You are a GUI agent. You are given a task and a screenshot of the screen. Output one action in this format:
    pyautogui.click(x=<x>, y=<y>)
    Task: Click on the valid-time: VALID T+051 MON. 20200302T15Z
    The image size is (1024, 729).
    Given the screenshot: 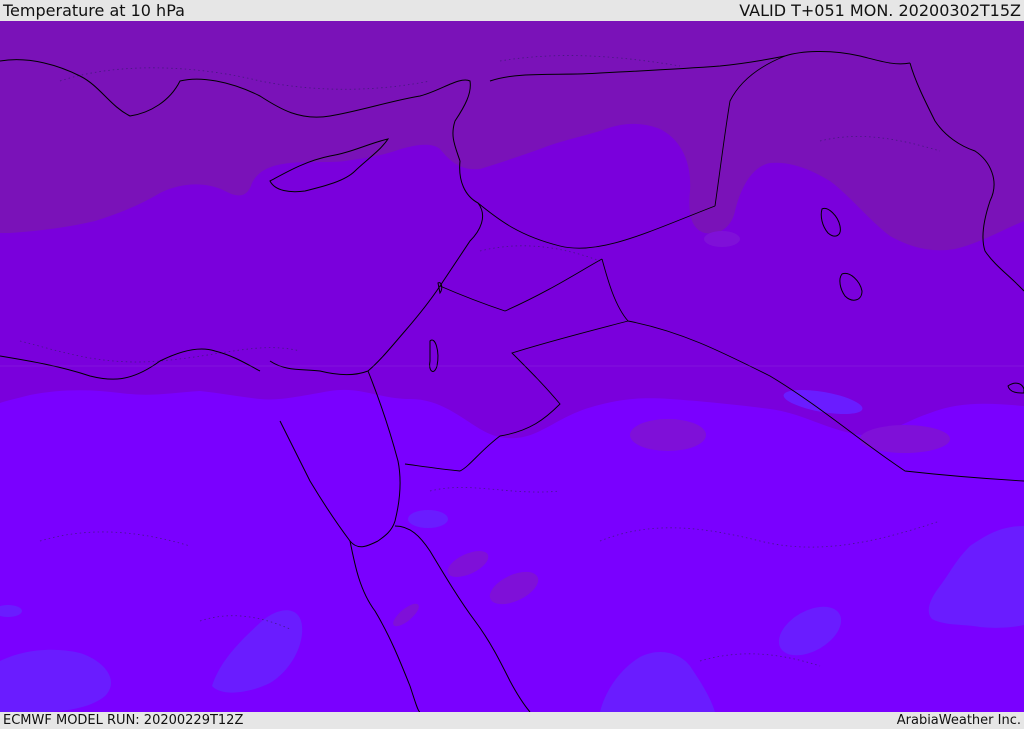 What is the action you would take?
    pyautogui.click(x=880, y=10)
    